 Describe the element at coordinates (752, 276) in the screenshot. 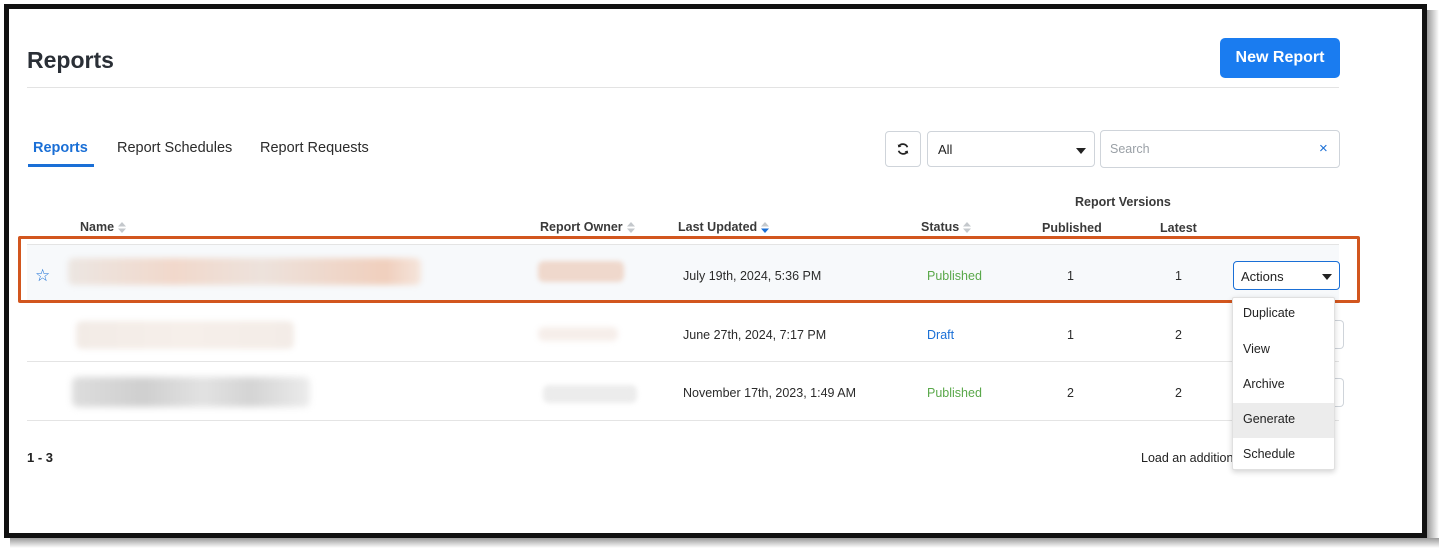

I see `last-updated-value: July 19th, 2024, 5:36 PM` at that location.